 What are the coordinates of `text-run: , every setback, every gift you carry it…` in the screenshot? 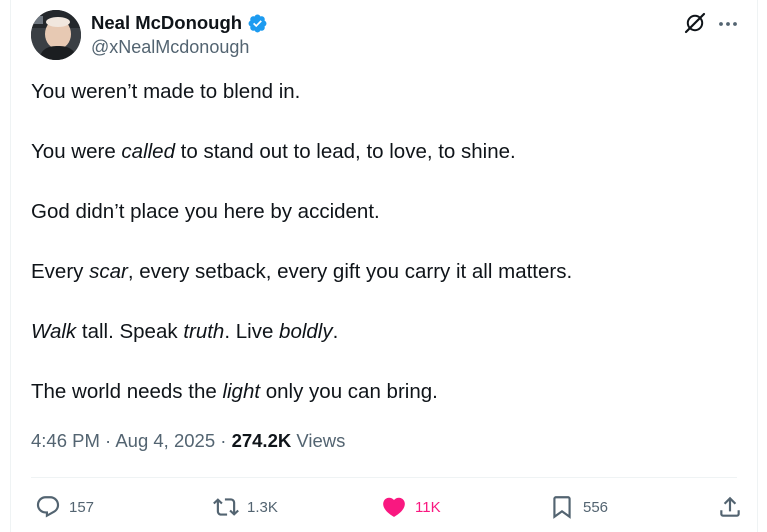 It's located at (350, 271).